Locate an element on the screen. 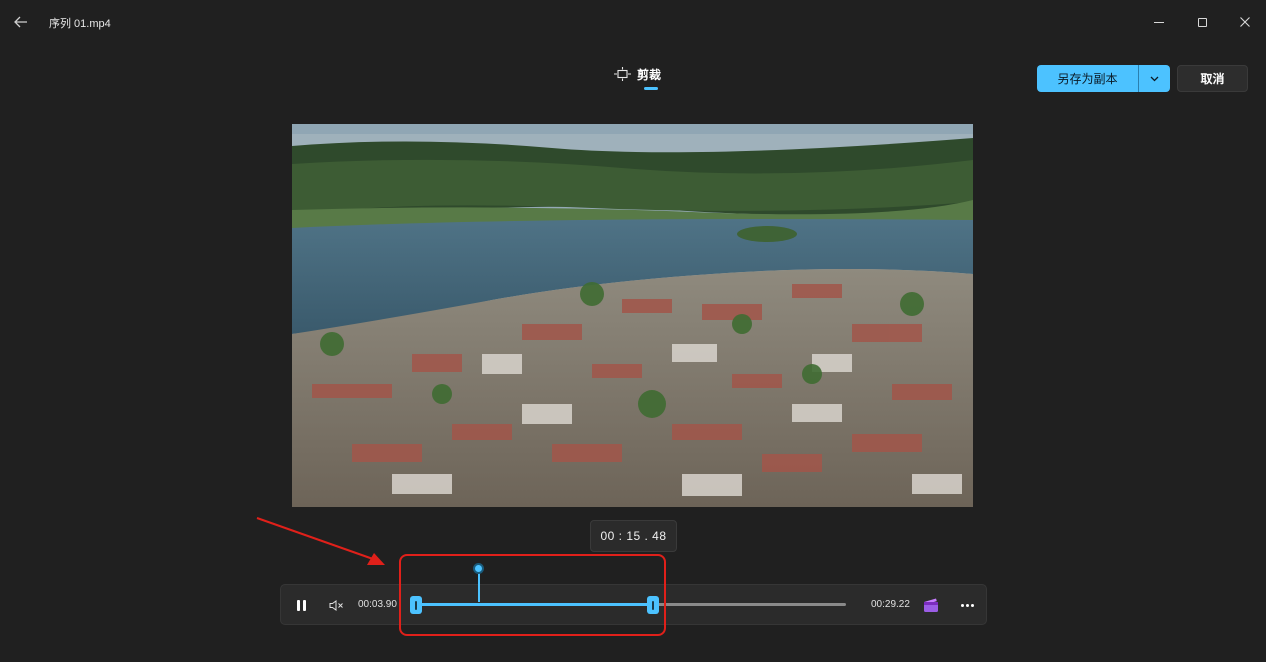 The height and width of the screenshot is (662, 1266). save-copy-split-button: 另存为副本 is located at coordinates (1103, 78).